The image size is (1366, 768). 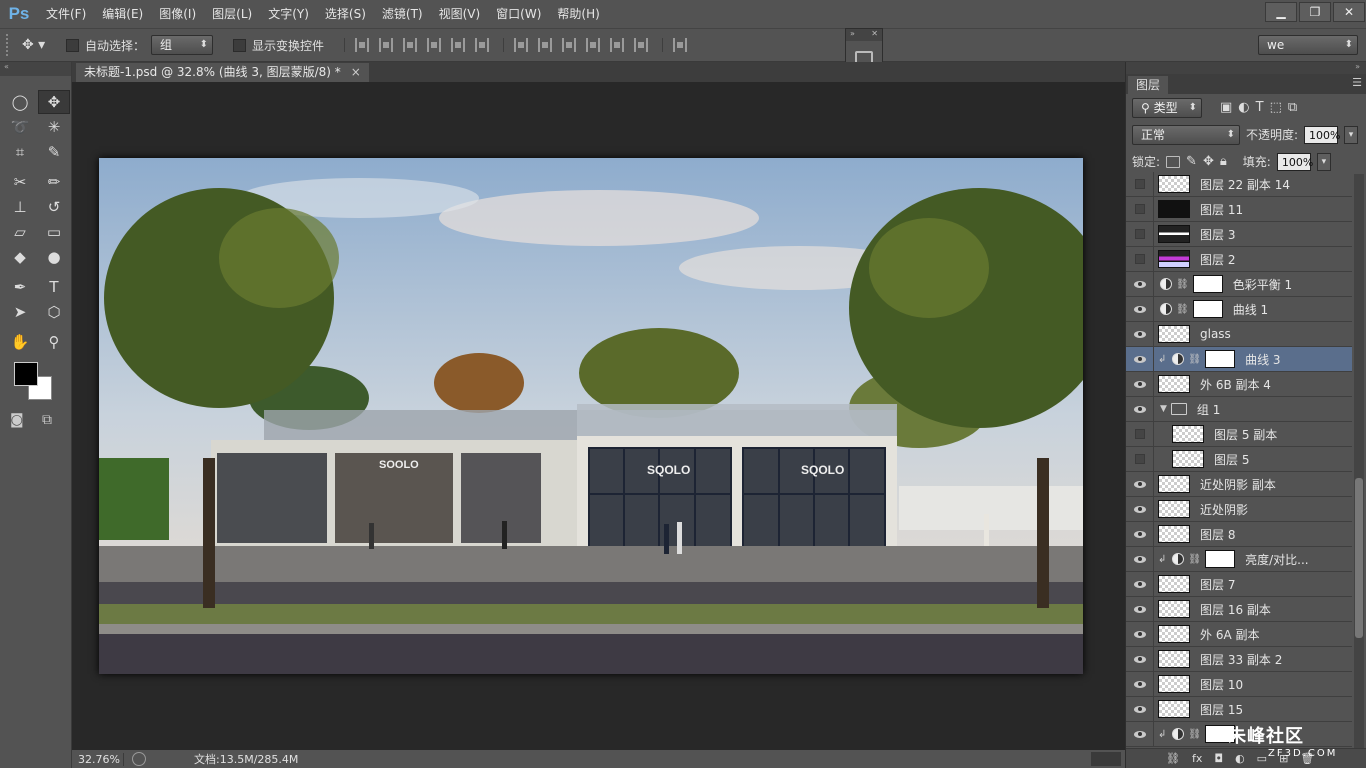 I want to click on path-select-tool-icon: ➤, so click(x=20, y=312).